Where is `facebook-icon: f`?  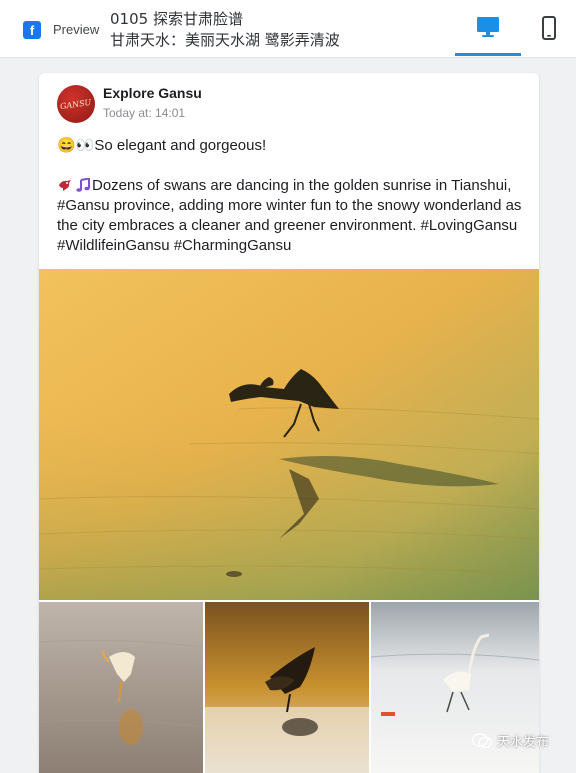
facebook-icon: f is located at coordinates (32, 30).